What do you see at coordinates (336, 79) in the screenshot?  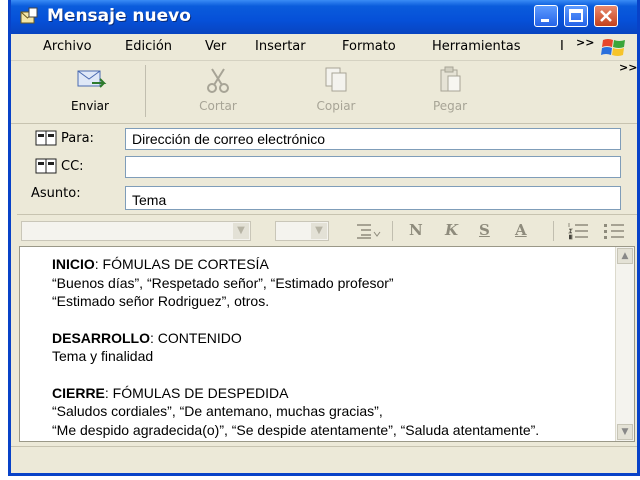 I see `copy-icon` at bounding box center [336, 79].